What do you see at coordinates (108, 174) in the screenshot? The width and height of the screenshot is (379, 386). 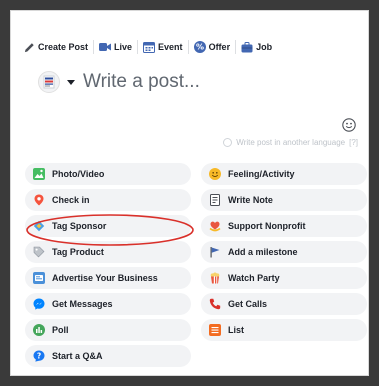 I see `option-photo-video: Photo/Video` at bounding box center [108, 174].